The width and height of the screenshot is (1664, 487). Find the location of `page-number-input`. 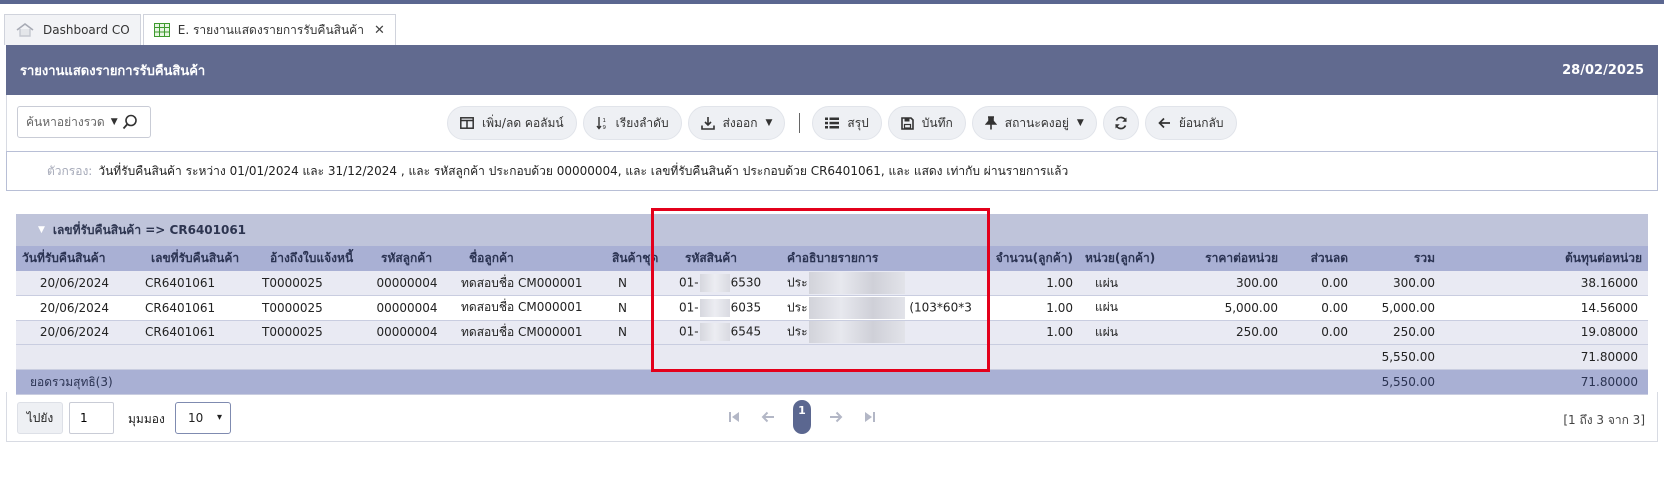

page-number-input is located at coordinates (91, 418).